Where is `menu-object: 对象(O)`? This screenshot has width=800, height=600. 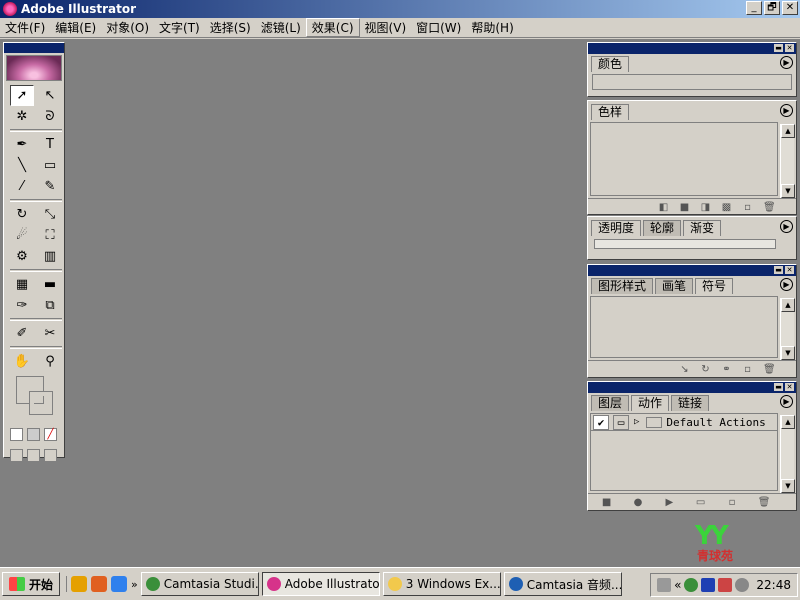 menu-object: 对象(O) is located at coordinates (127, 27).